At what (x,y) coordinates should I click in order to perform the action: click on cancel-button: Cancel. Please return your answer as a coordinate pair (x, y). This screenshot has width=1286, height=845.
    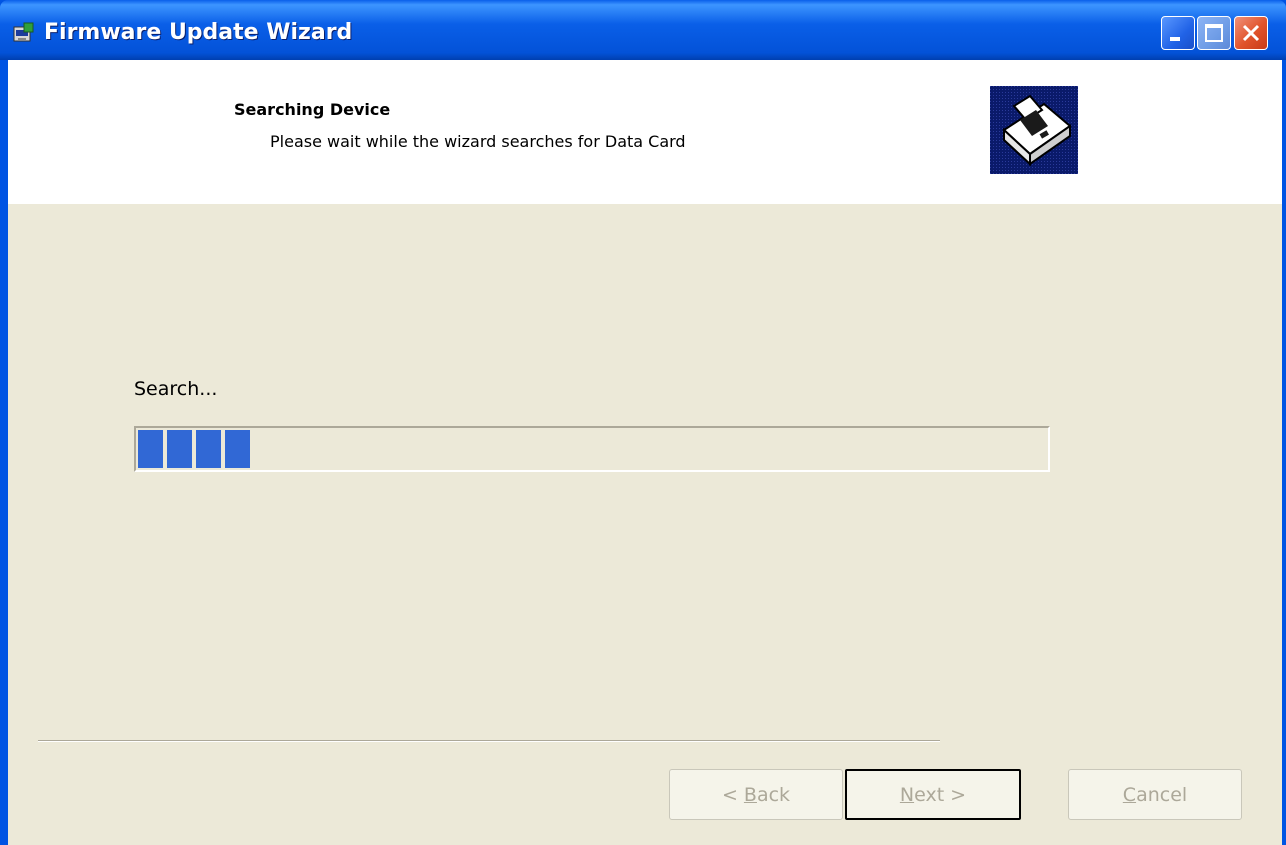
    Looking at the image, I should click on (1155, 794).